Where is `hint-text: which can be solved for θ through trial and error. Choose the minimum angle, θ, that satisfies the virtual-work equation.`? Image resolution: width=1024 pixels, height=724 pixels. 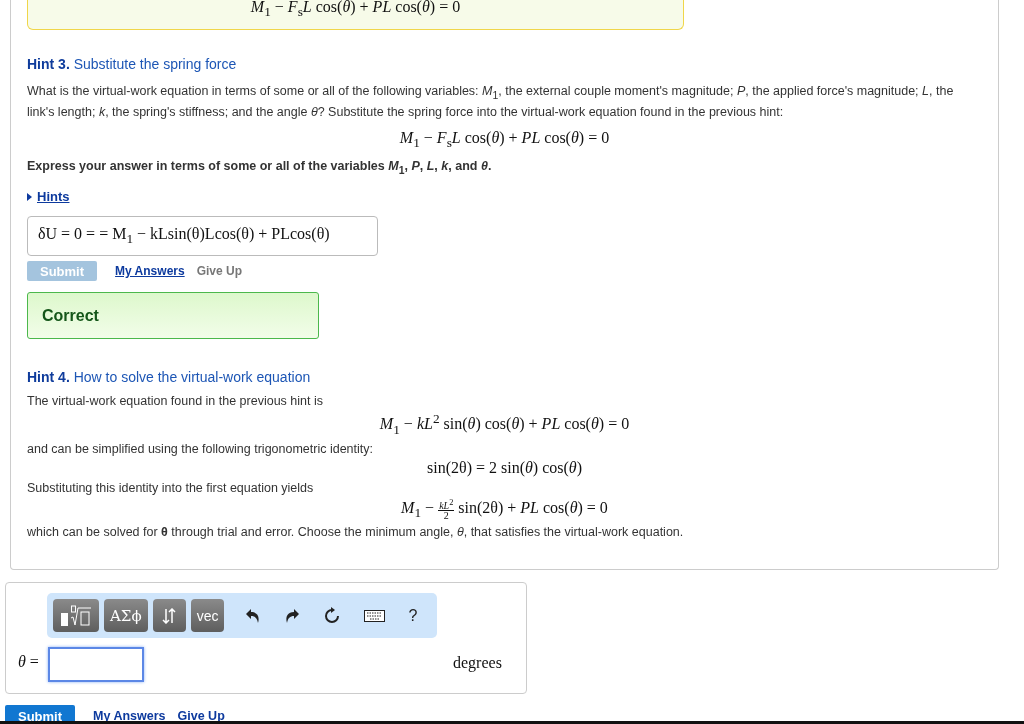
hint-text: which can be solved for θ through trial and error. Choose the minimum angle, θ, that satisfies the virtual-work equation. is located at coordinates (356, 531).